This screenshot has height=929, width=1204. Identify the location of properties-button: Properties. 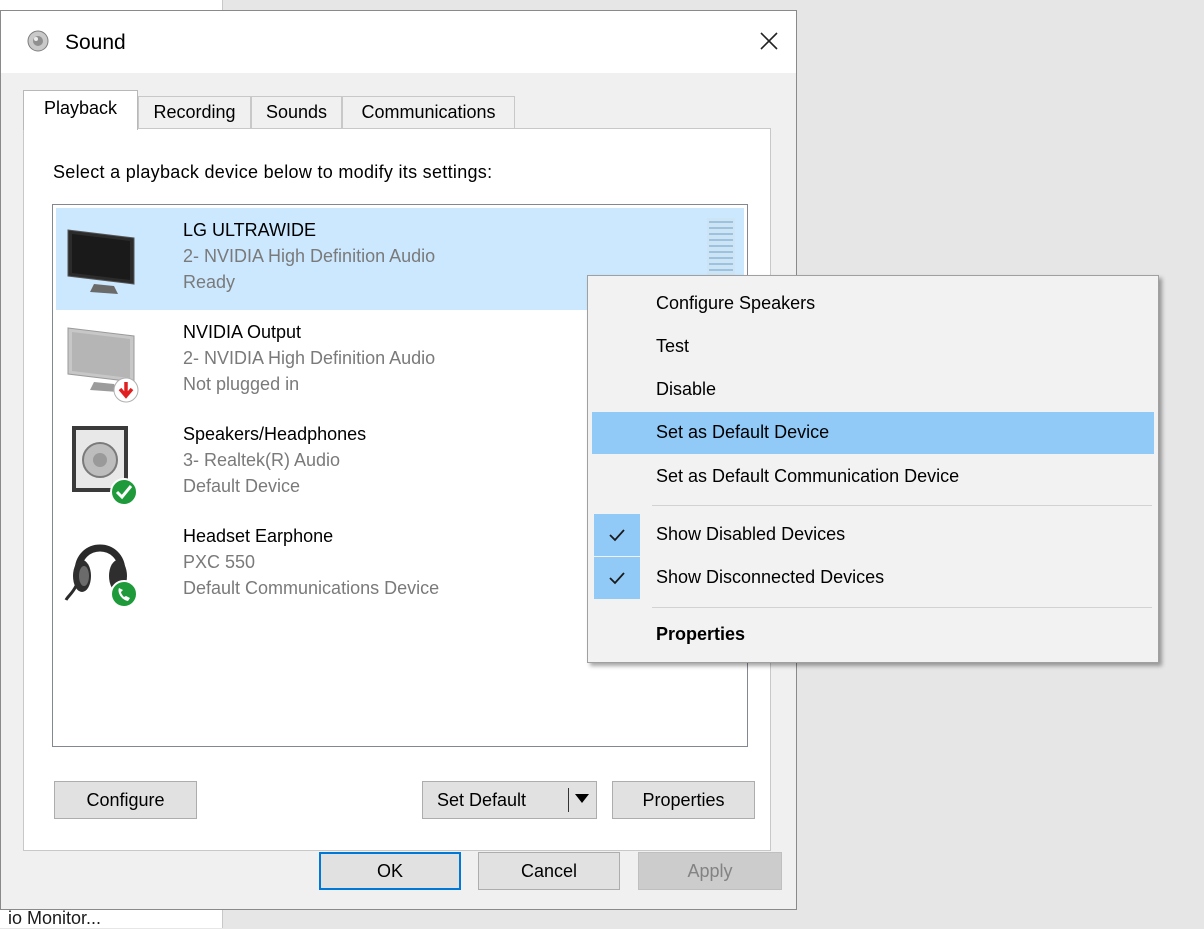
(683, 800).